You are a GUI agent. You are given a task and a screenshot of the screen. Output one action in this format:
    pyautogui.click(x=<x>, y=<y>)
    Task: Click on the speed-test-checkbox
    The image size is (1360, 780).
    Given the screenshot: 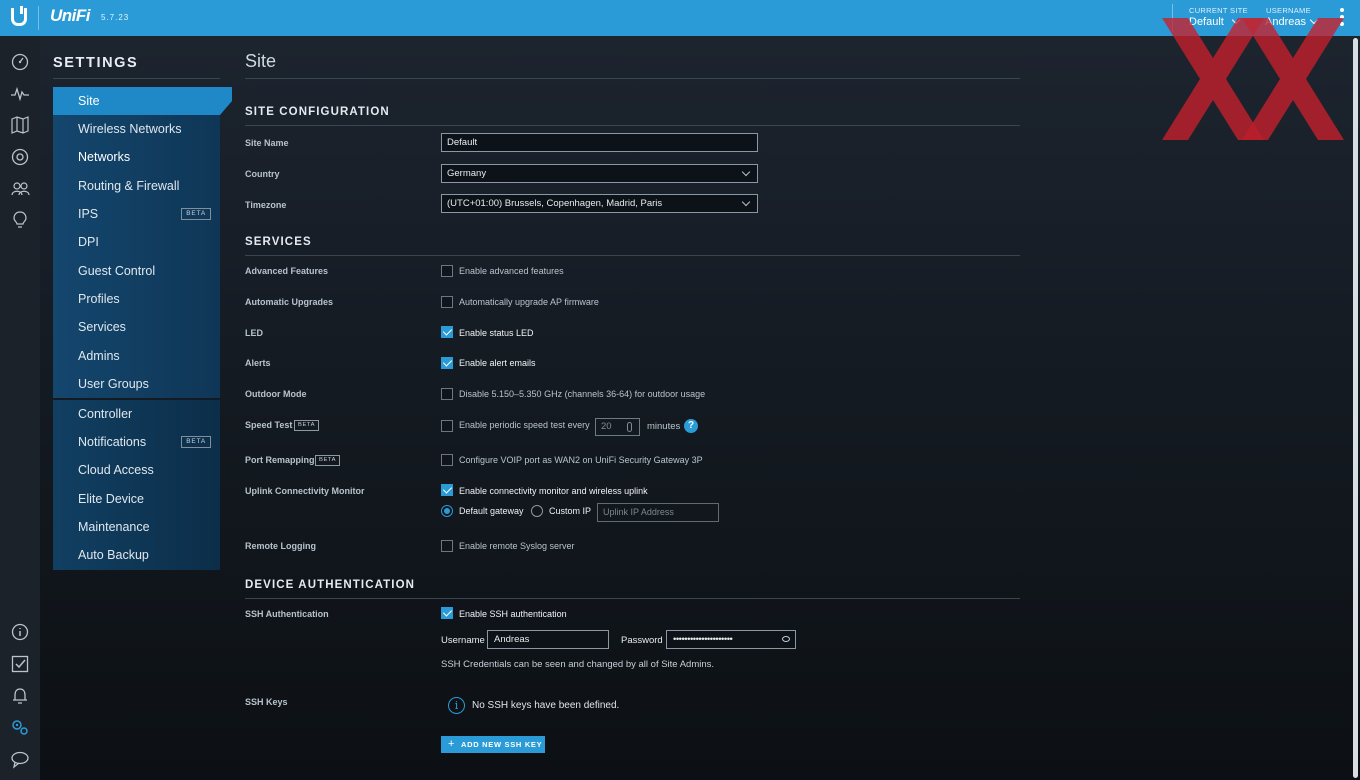 What is the action you would take?
    pyautogui.click(x=447, y=426)
    